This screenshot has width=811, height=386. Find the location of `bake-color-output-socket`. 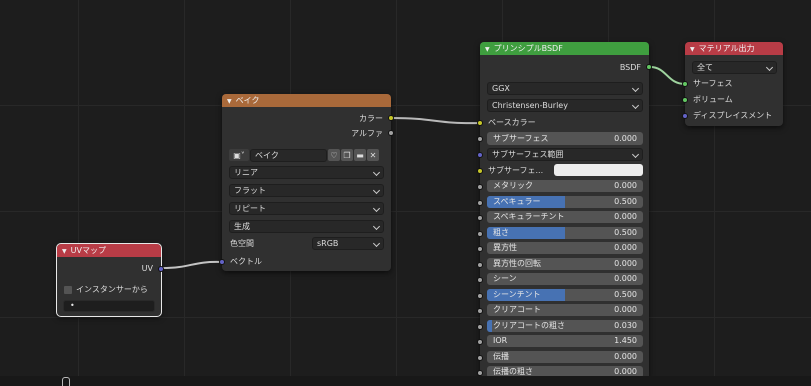

bake-color-output-socket is located at coordinates (391, 118).